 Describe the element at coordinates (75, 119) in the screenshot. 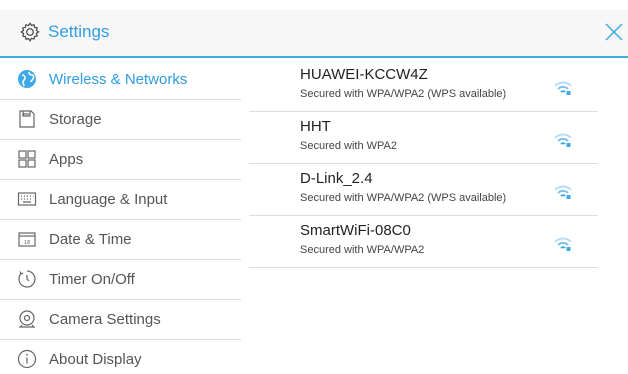

I see `sidebar-item-label: Storage` at that location.